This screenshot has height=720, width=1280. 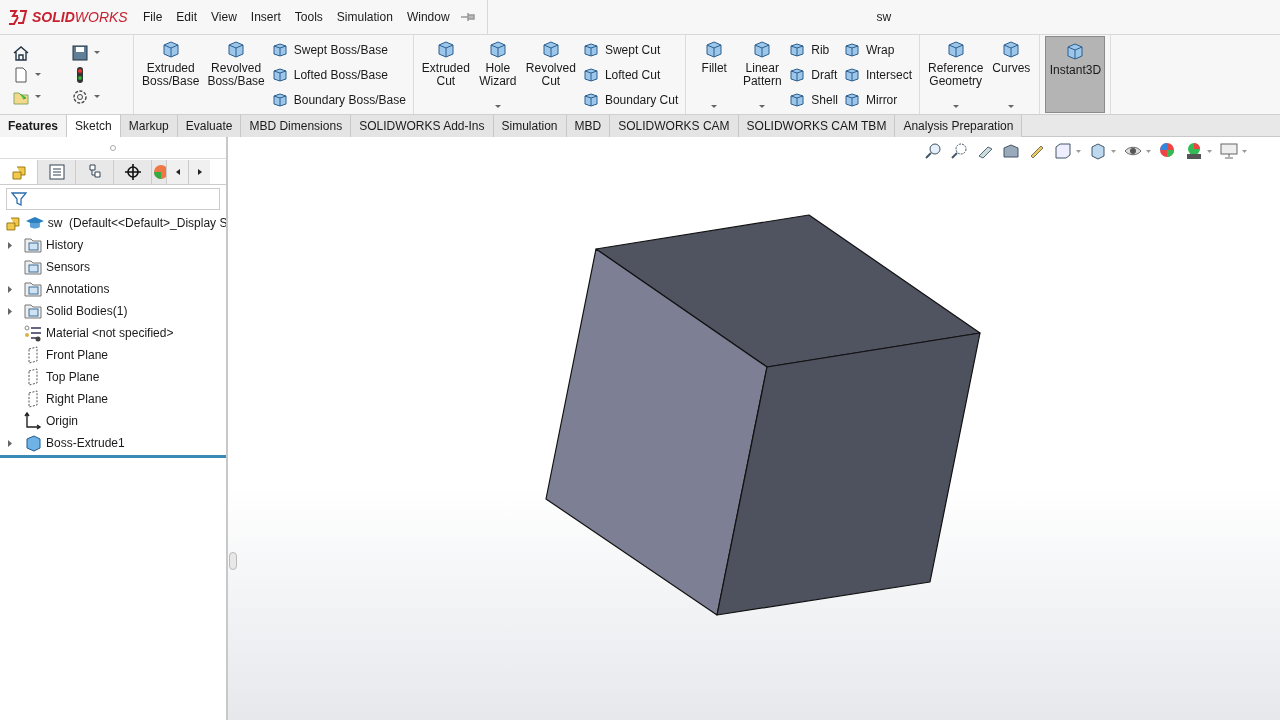 I want to click on ribbon-tab: SOLIDWORKS CAM TBM, so click(x=817, y=126).